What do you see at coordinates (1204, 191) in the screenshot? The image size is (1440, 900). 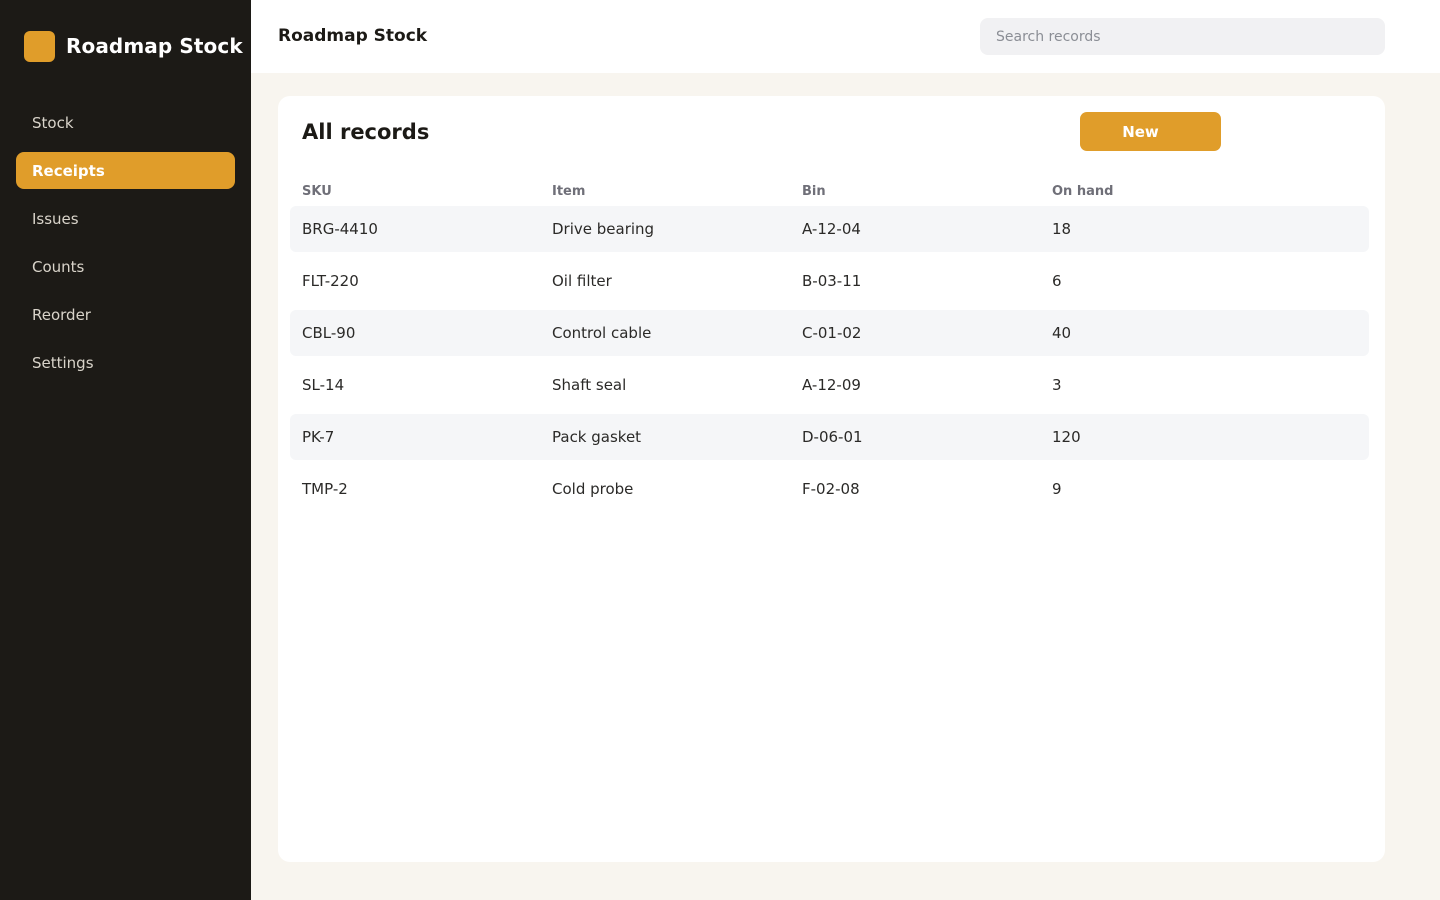 I see `column-header-on-hand: On hand` at bounding box center [1204, 191].